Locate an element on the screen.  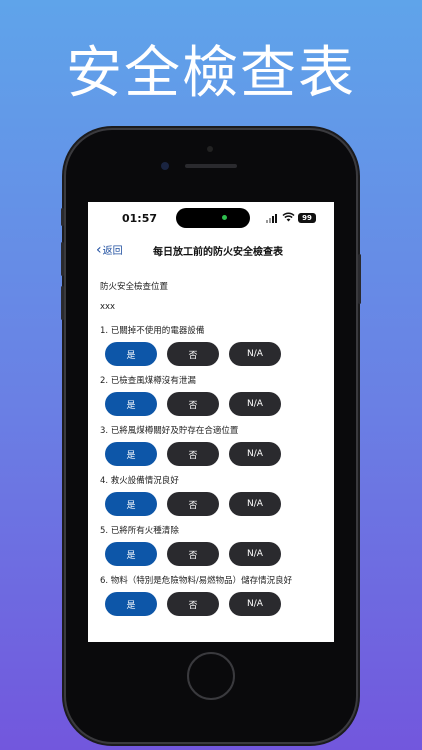
question-label: 1. 已關掉不使用的電器設備 is located at coordinates (152, 331).